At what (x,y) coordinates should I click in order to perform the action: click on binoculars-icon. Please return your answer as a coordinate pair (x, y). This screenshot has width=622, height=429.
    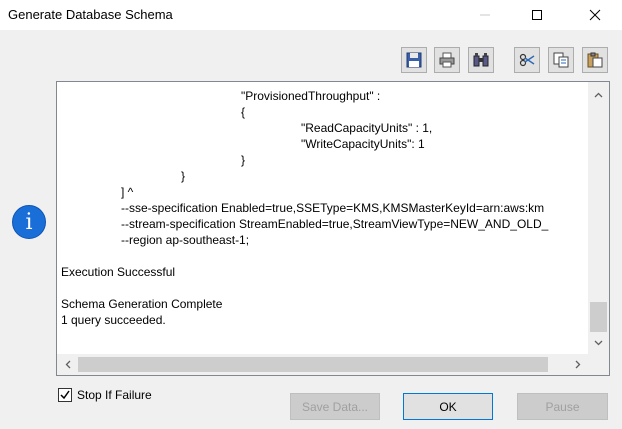
    Looking at the image, I should click on (481, 60).